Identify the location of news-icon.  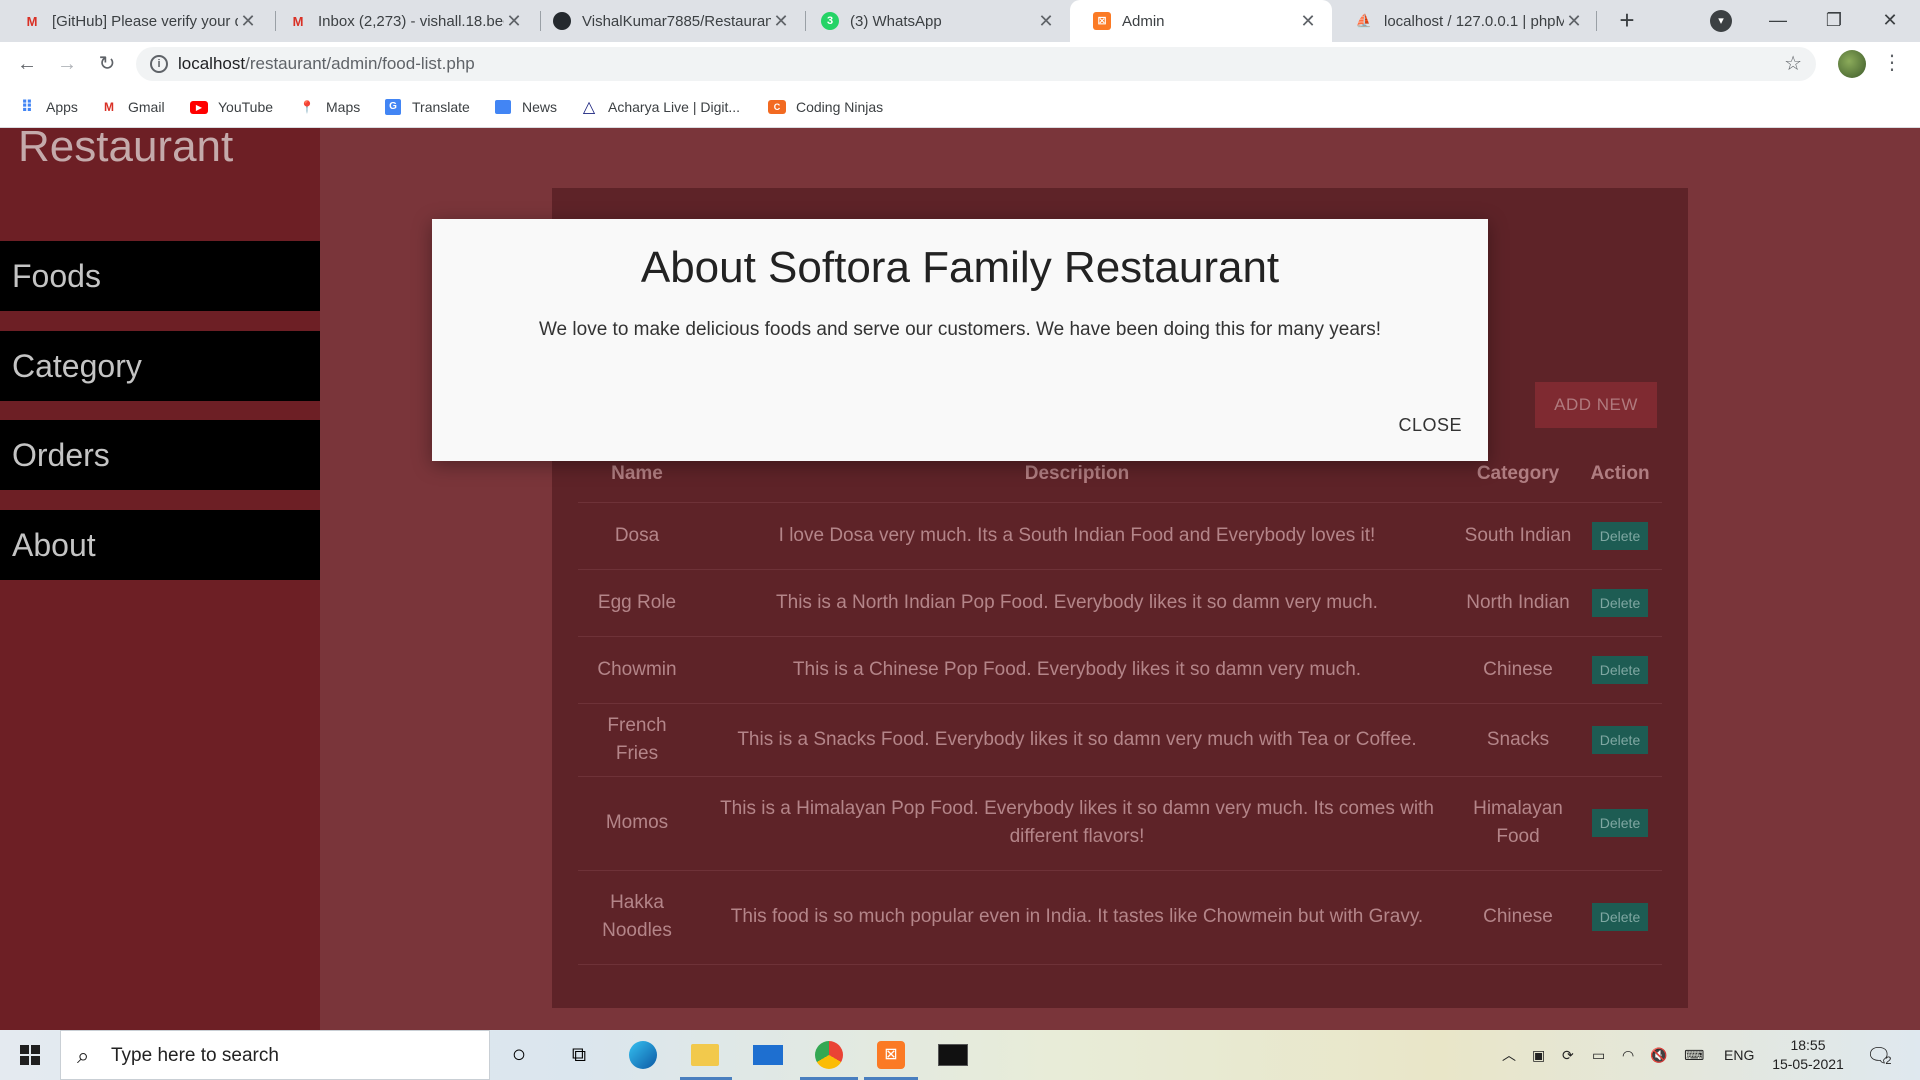
(503, 107).